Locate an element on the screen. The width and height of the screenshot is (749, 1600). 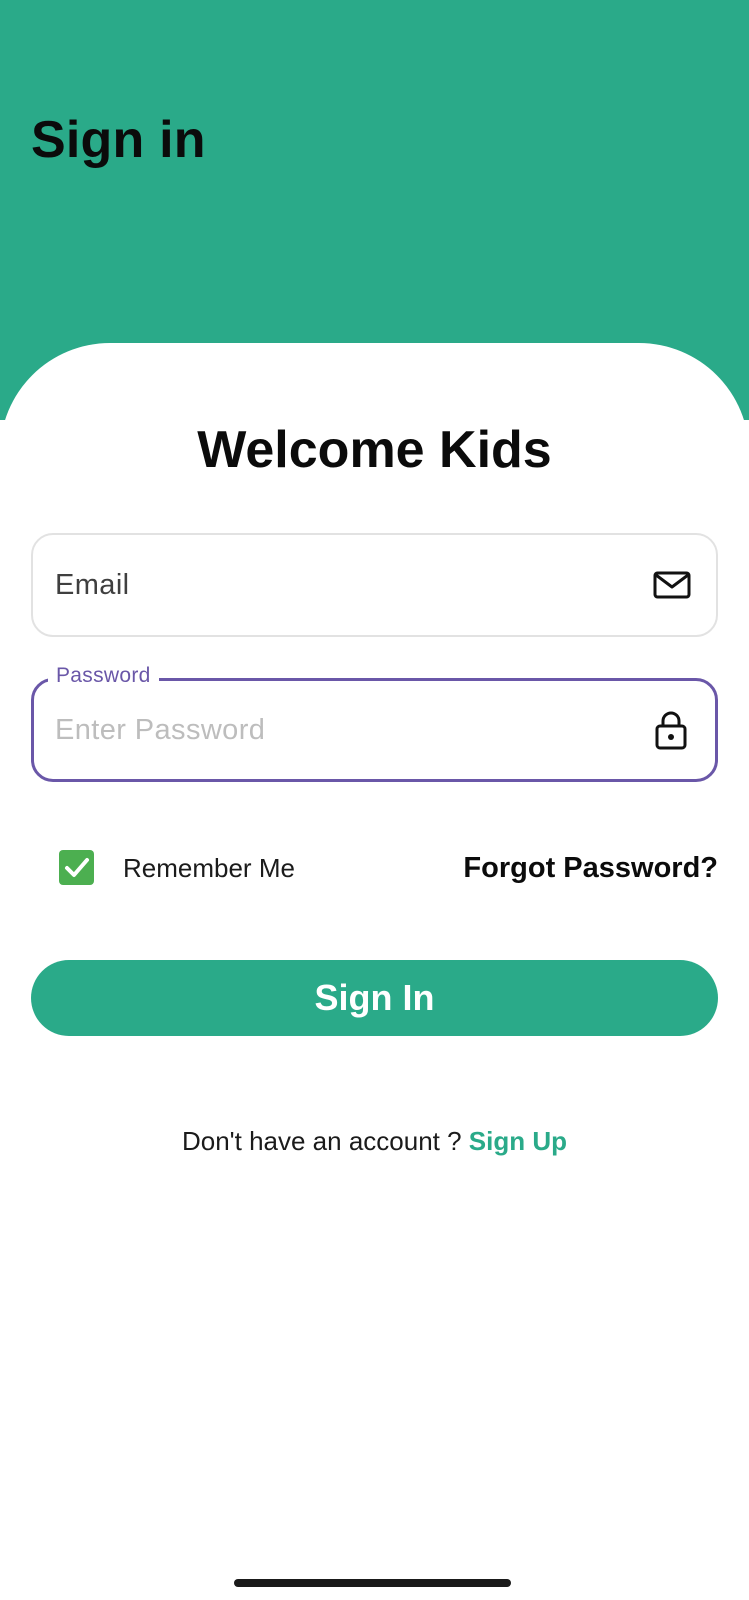
mail-icon is located at coordinates (672, 585).